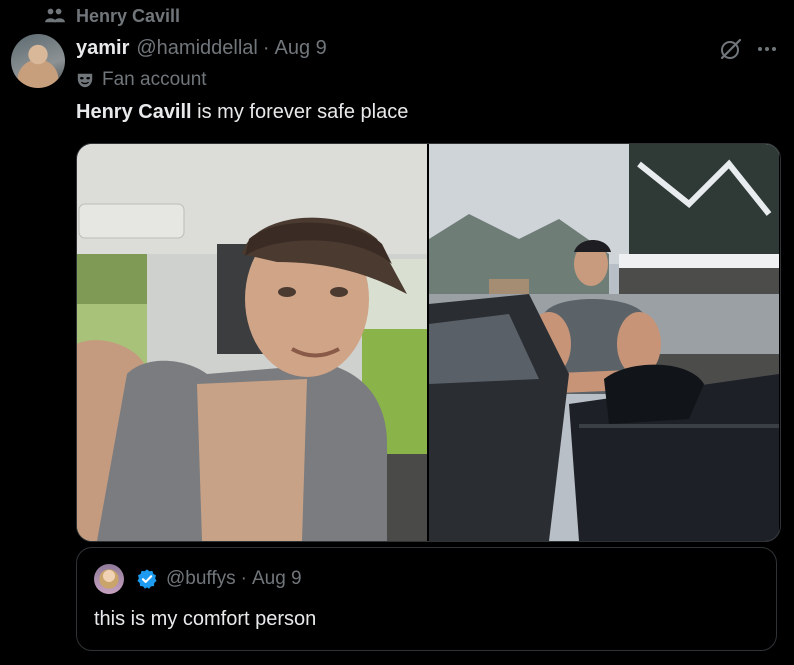 This screenshot has width=794, height=665. I want to click on more-options-icon, so click(767, 49).